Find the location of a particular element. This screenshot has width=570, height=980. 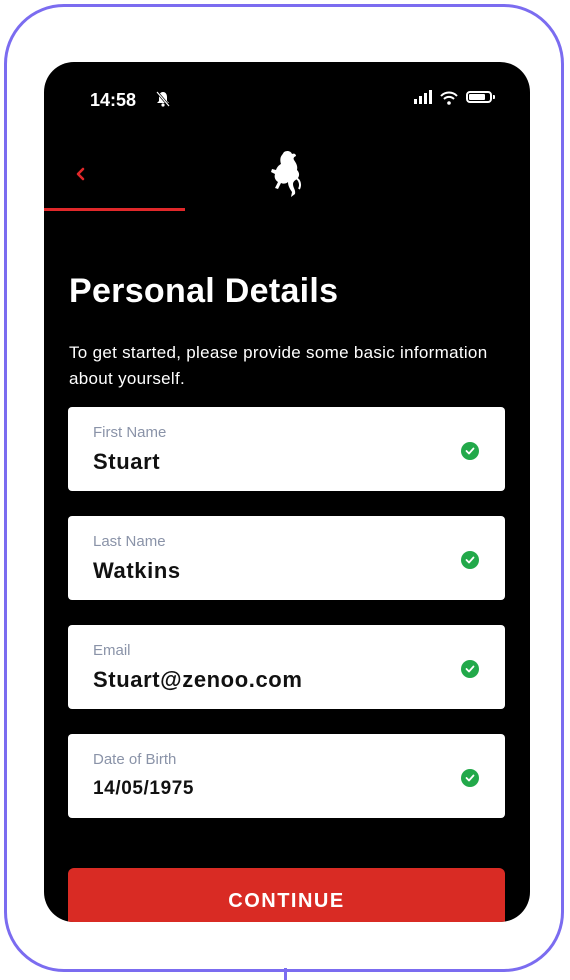

email-field: Email Stuart@zenoo.com is located at coordinates (286, 667).